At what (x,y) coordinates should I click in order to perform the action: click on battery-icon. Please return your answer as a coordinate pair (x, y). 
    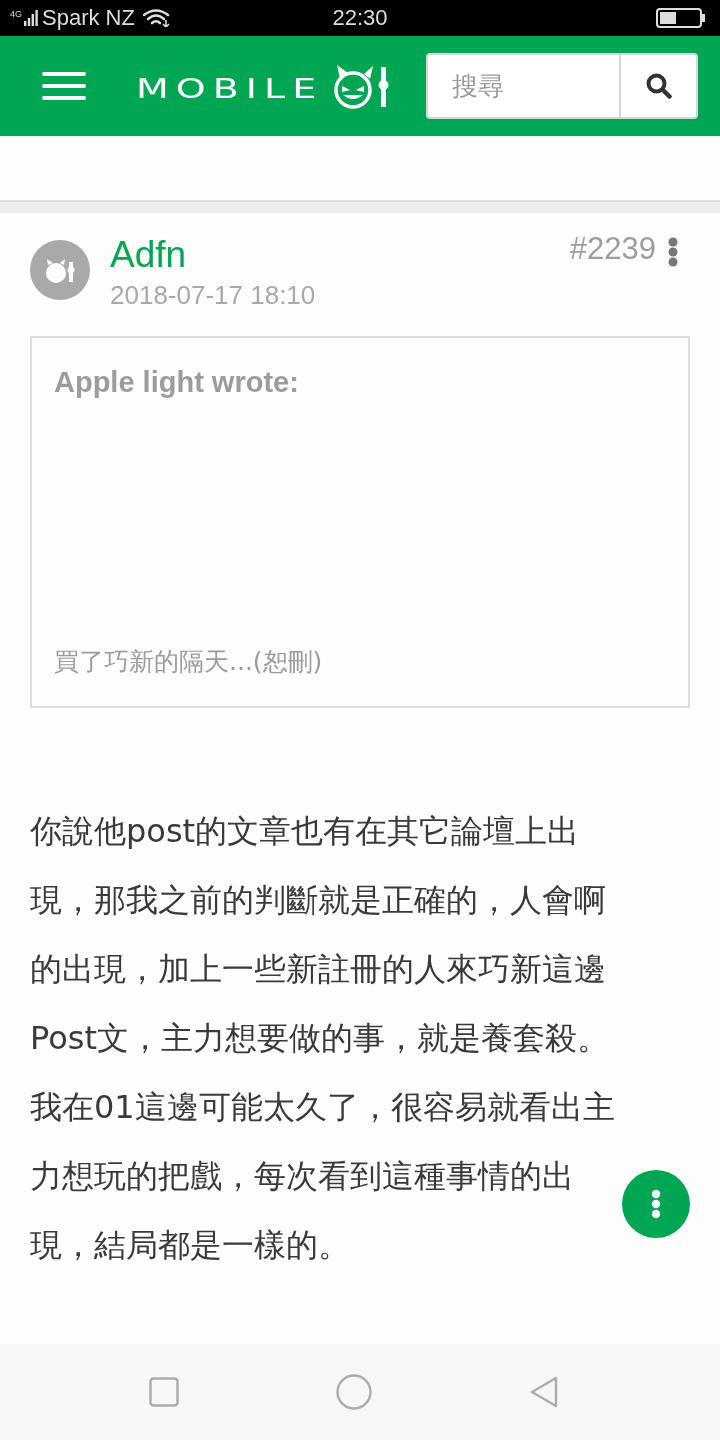
    Looking at the image, I should click on (681, 18).